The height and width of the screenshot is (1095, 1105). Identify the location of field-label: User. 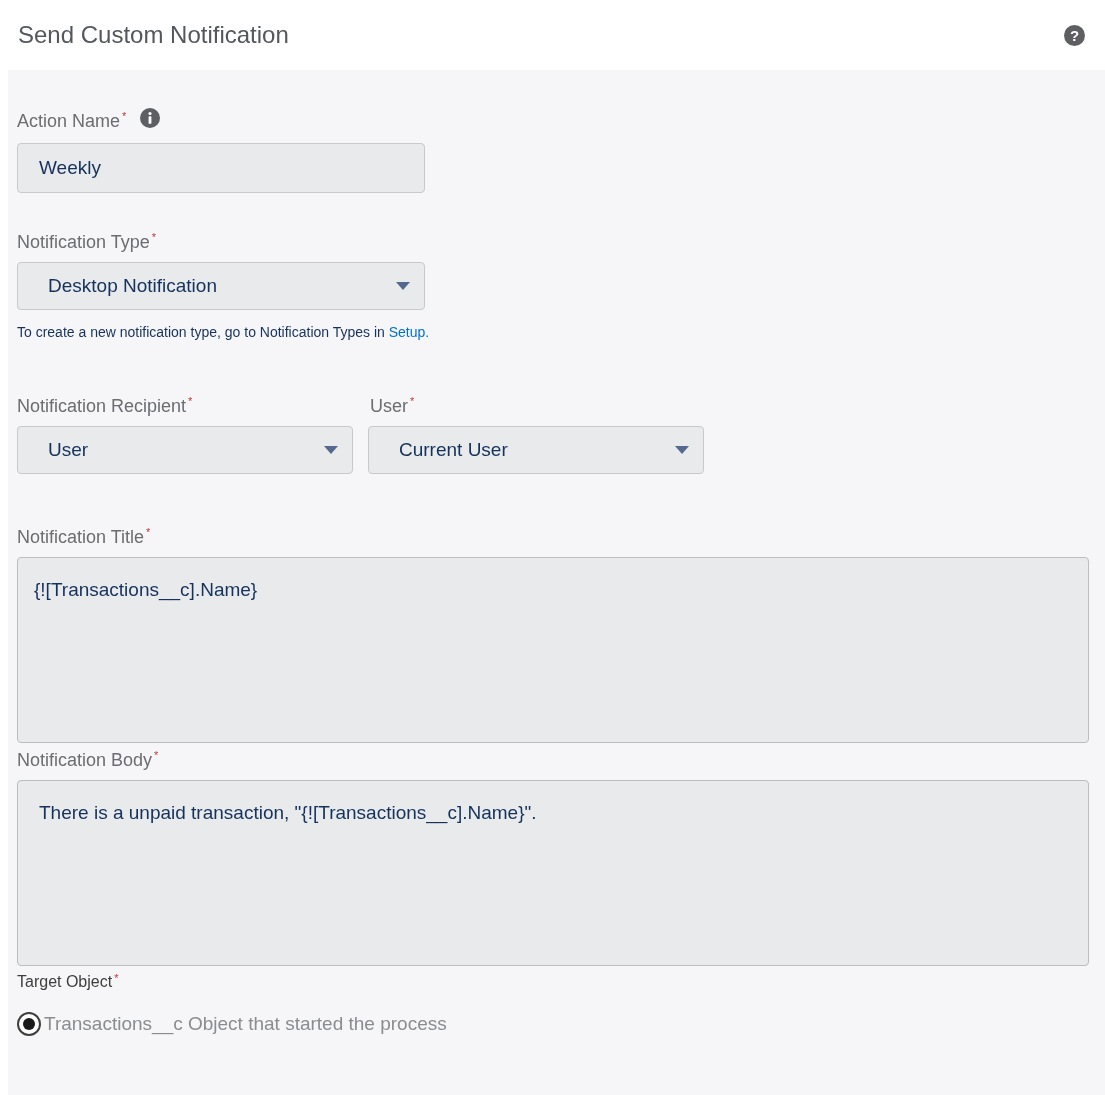
(389, 406).